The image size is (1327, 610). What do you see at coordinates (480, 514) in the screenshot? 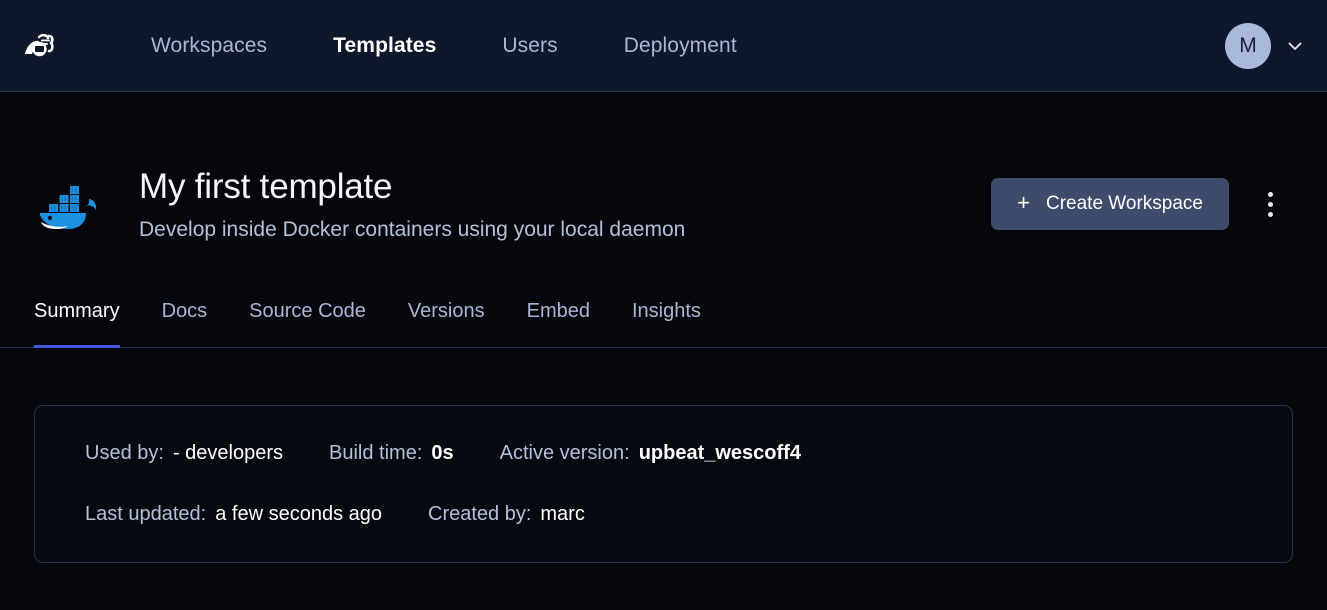
I see `stat-label: Created by:` at bounding box center [480, 514].